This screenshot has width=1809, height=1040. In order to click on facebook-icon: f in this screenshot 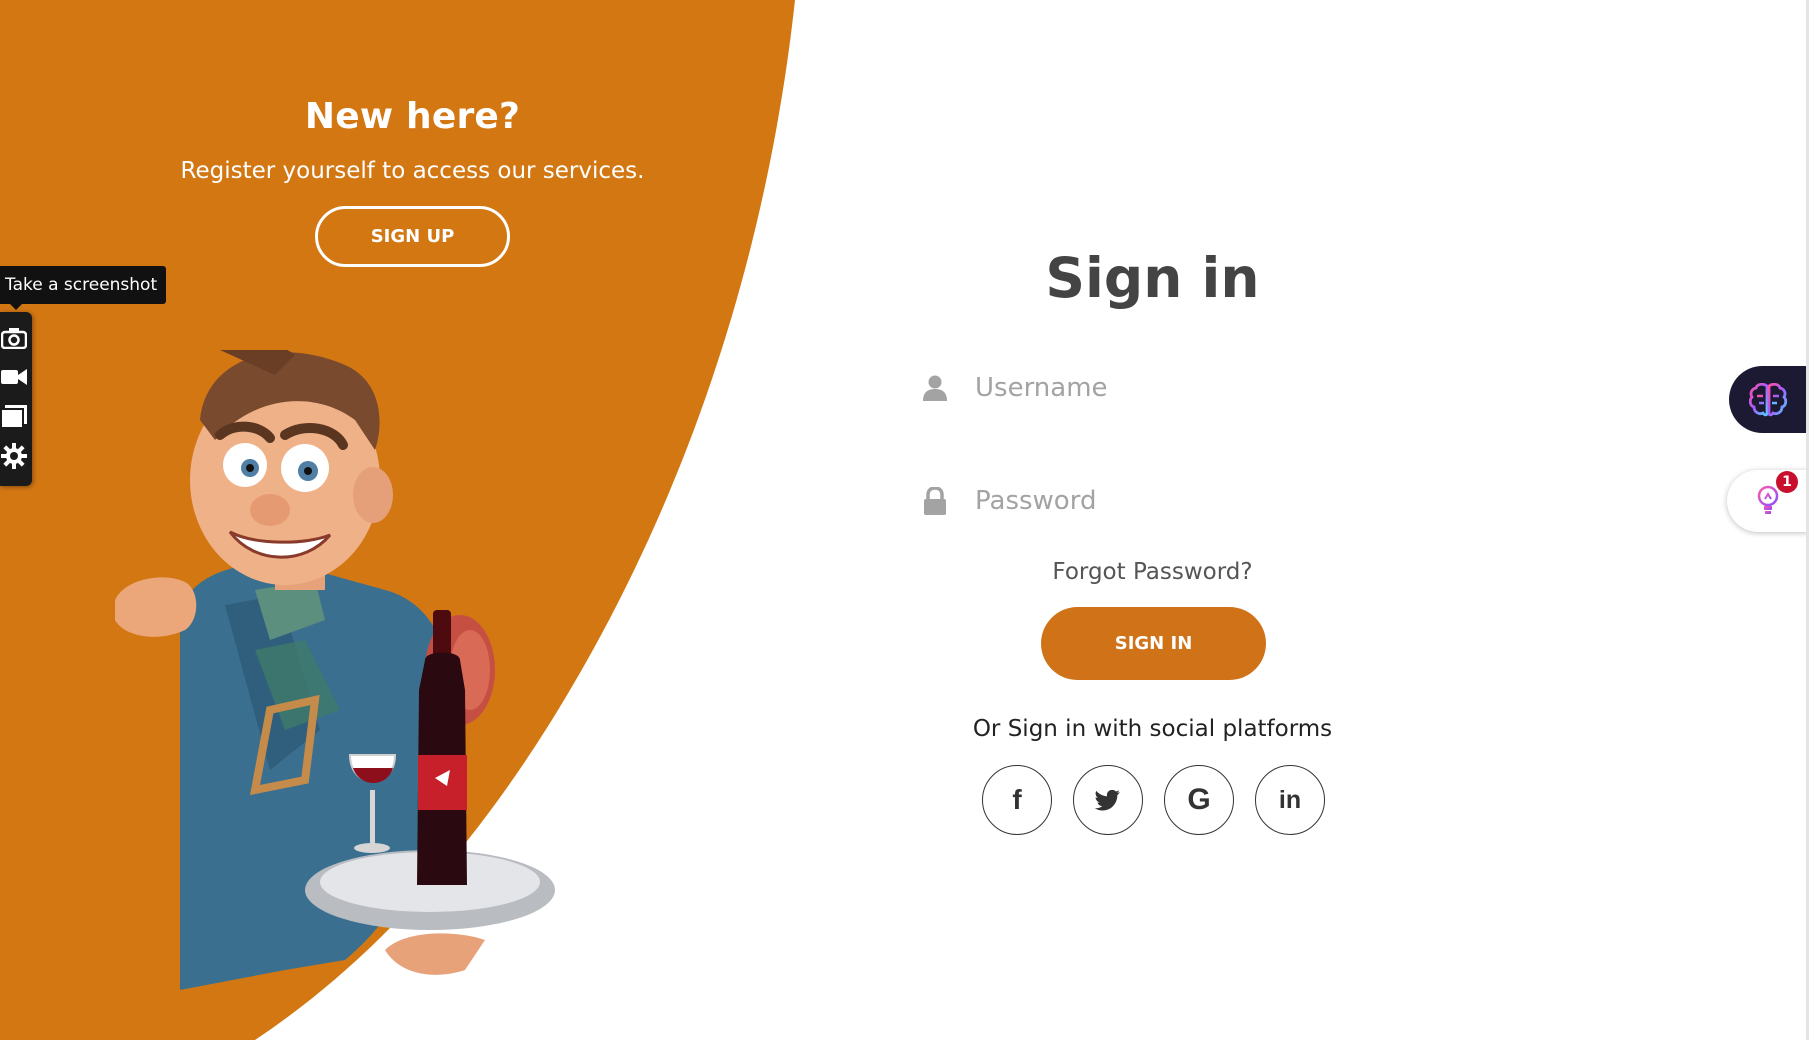, I will do `click(1017, 799)`.